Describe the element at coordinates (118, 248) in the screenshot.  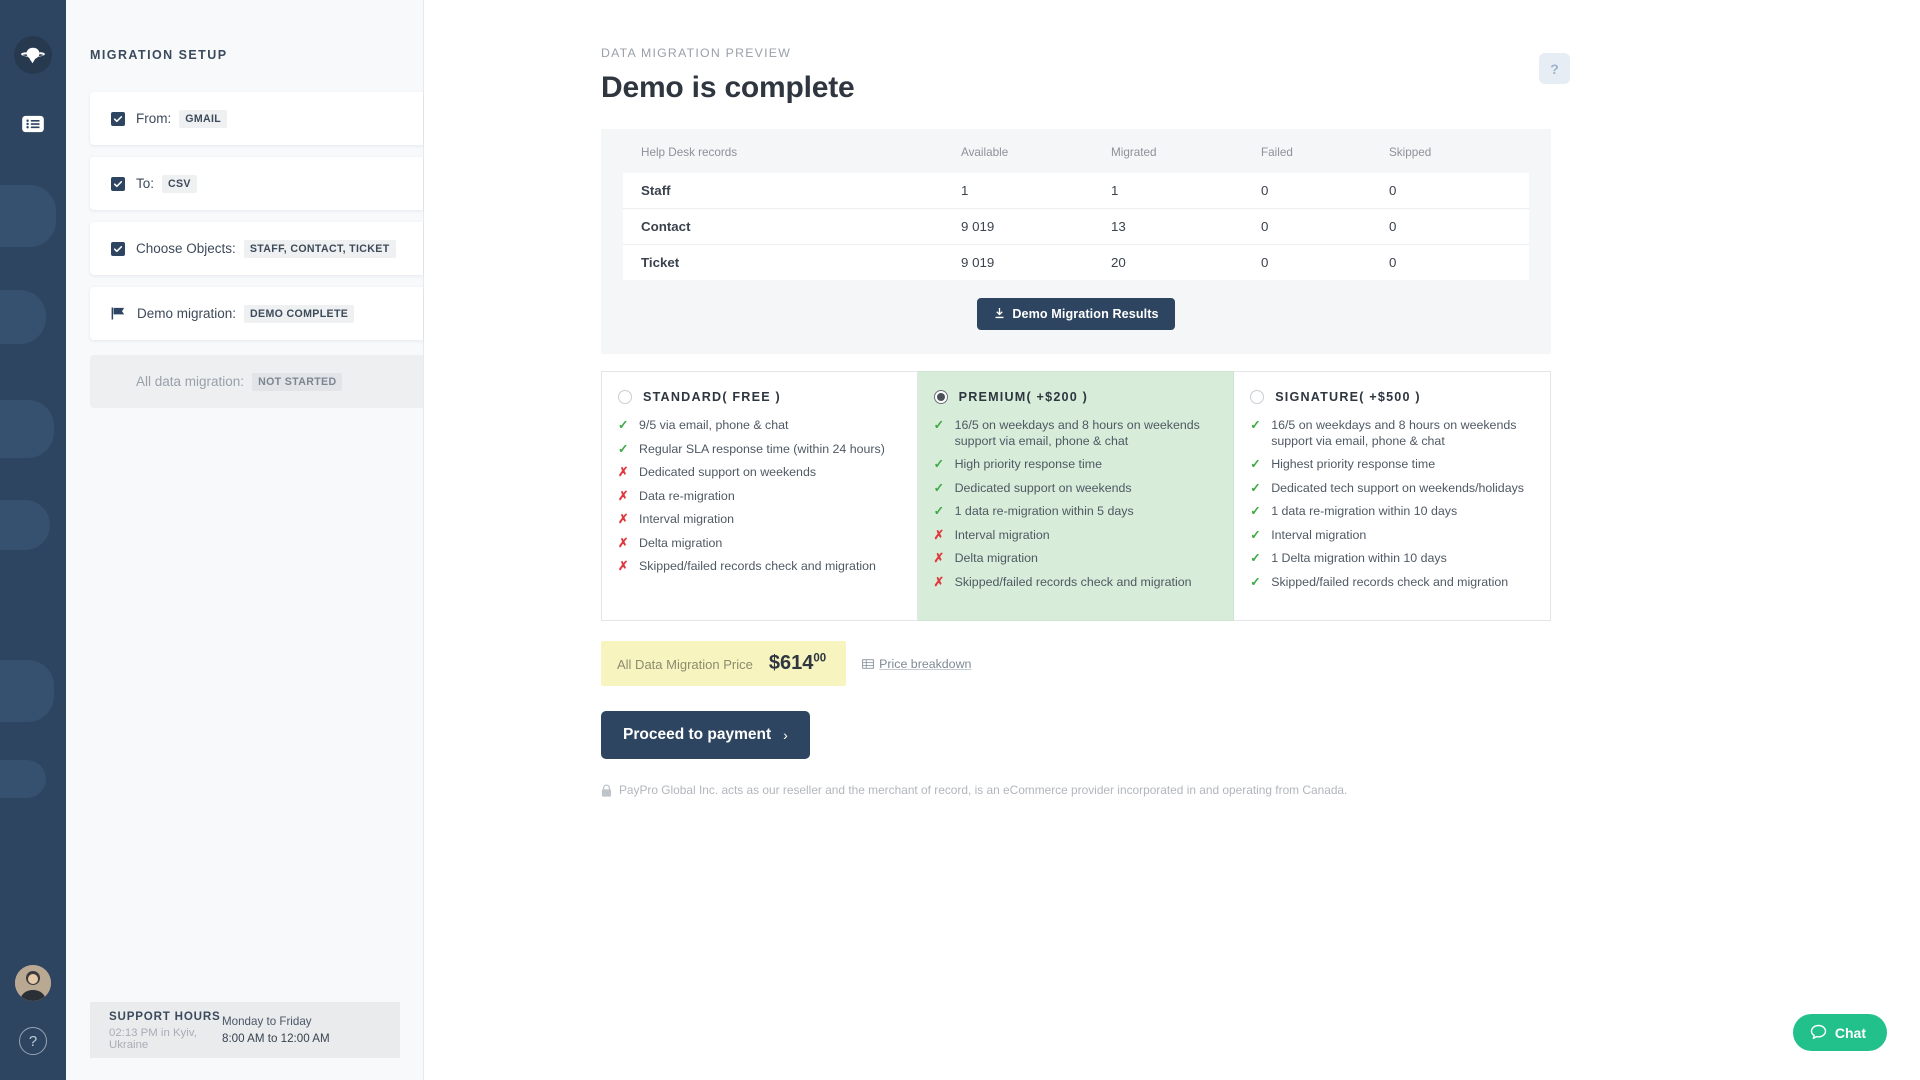
I see `checkbox-choose-objects` at that location.